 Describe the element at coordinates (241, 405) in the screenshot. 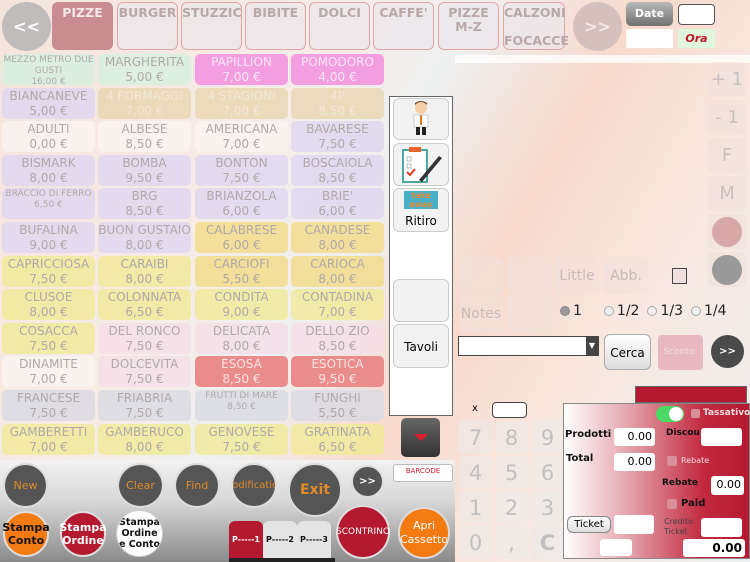

I see `product-button: FRUTTI DI MARE 8,50 €` at that location.